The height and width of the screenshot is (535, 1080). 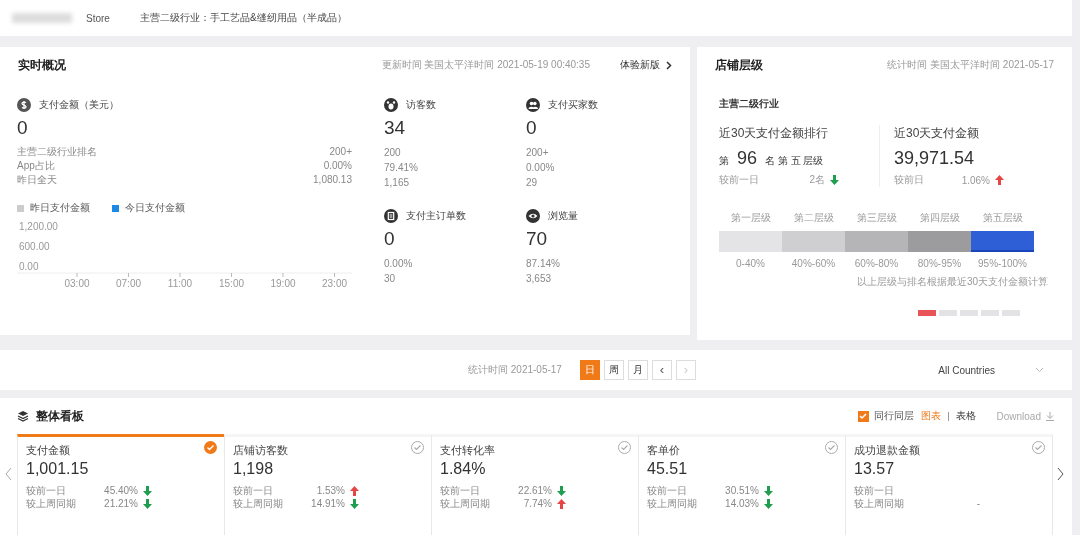 What do you see at coordinates (742, 490) in the screenshot?
I see `compare-value: 30.51%` at bounding box center [742, 490].